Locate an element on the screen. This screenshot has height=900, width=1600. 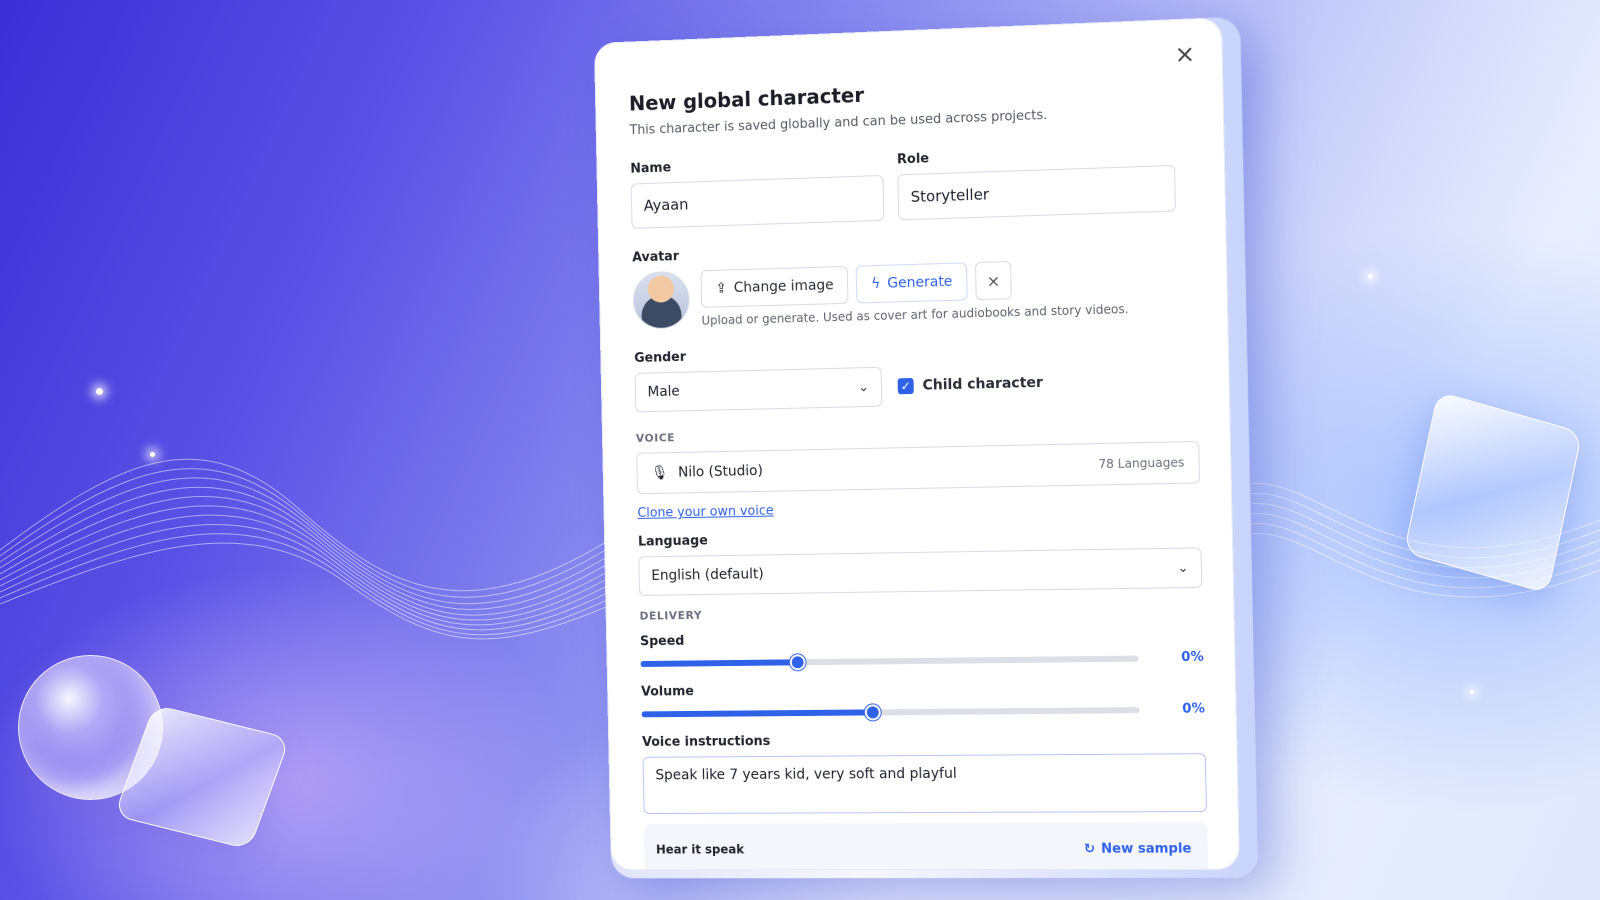
microphone-icon: 🎙 is located at coordinates (660, 473).